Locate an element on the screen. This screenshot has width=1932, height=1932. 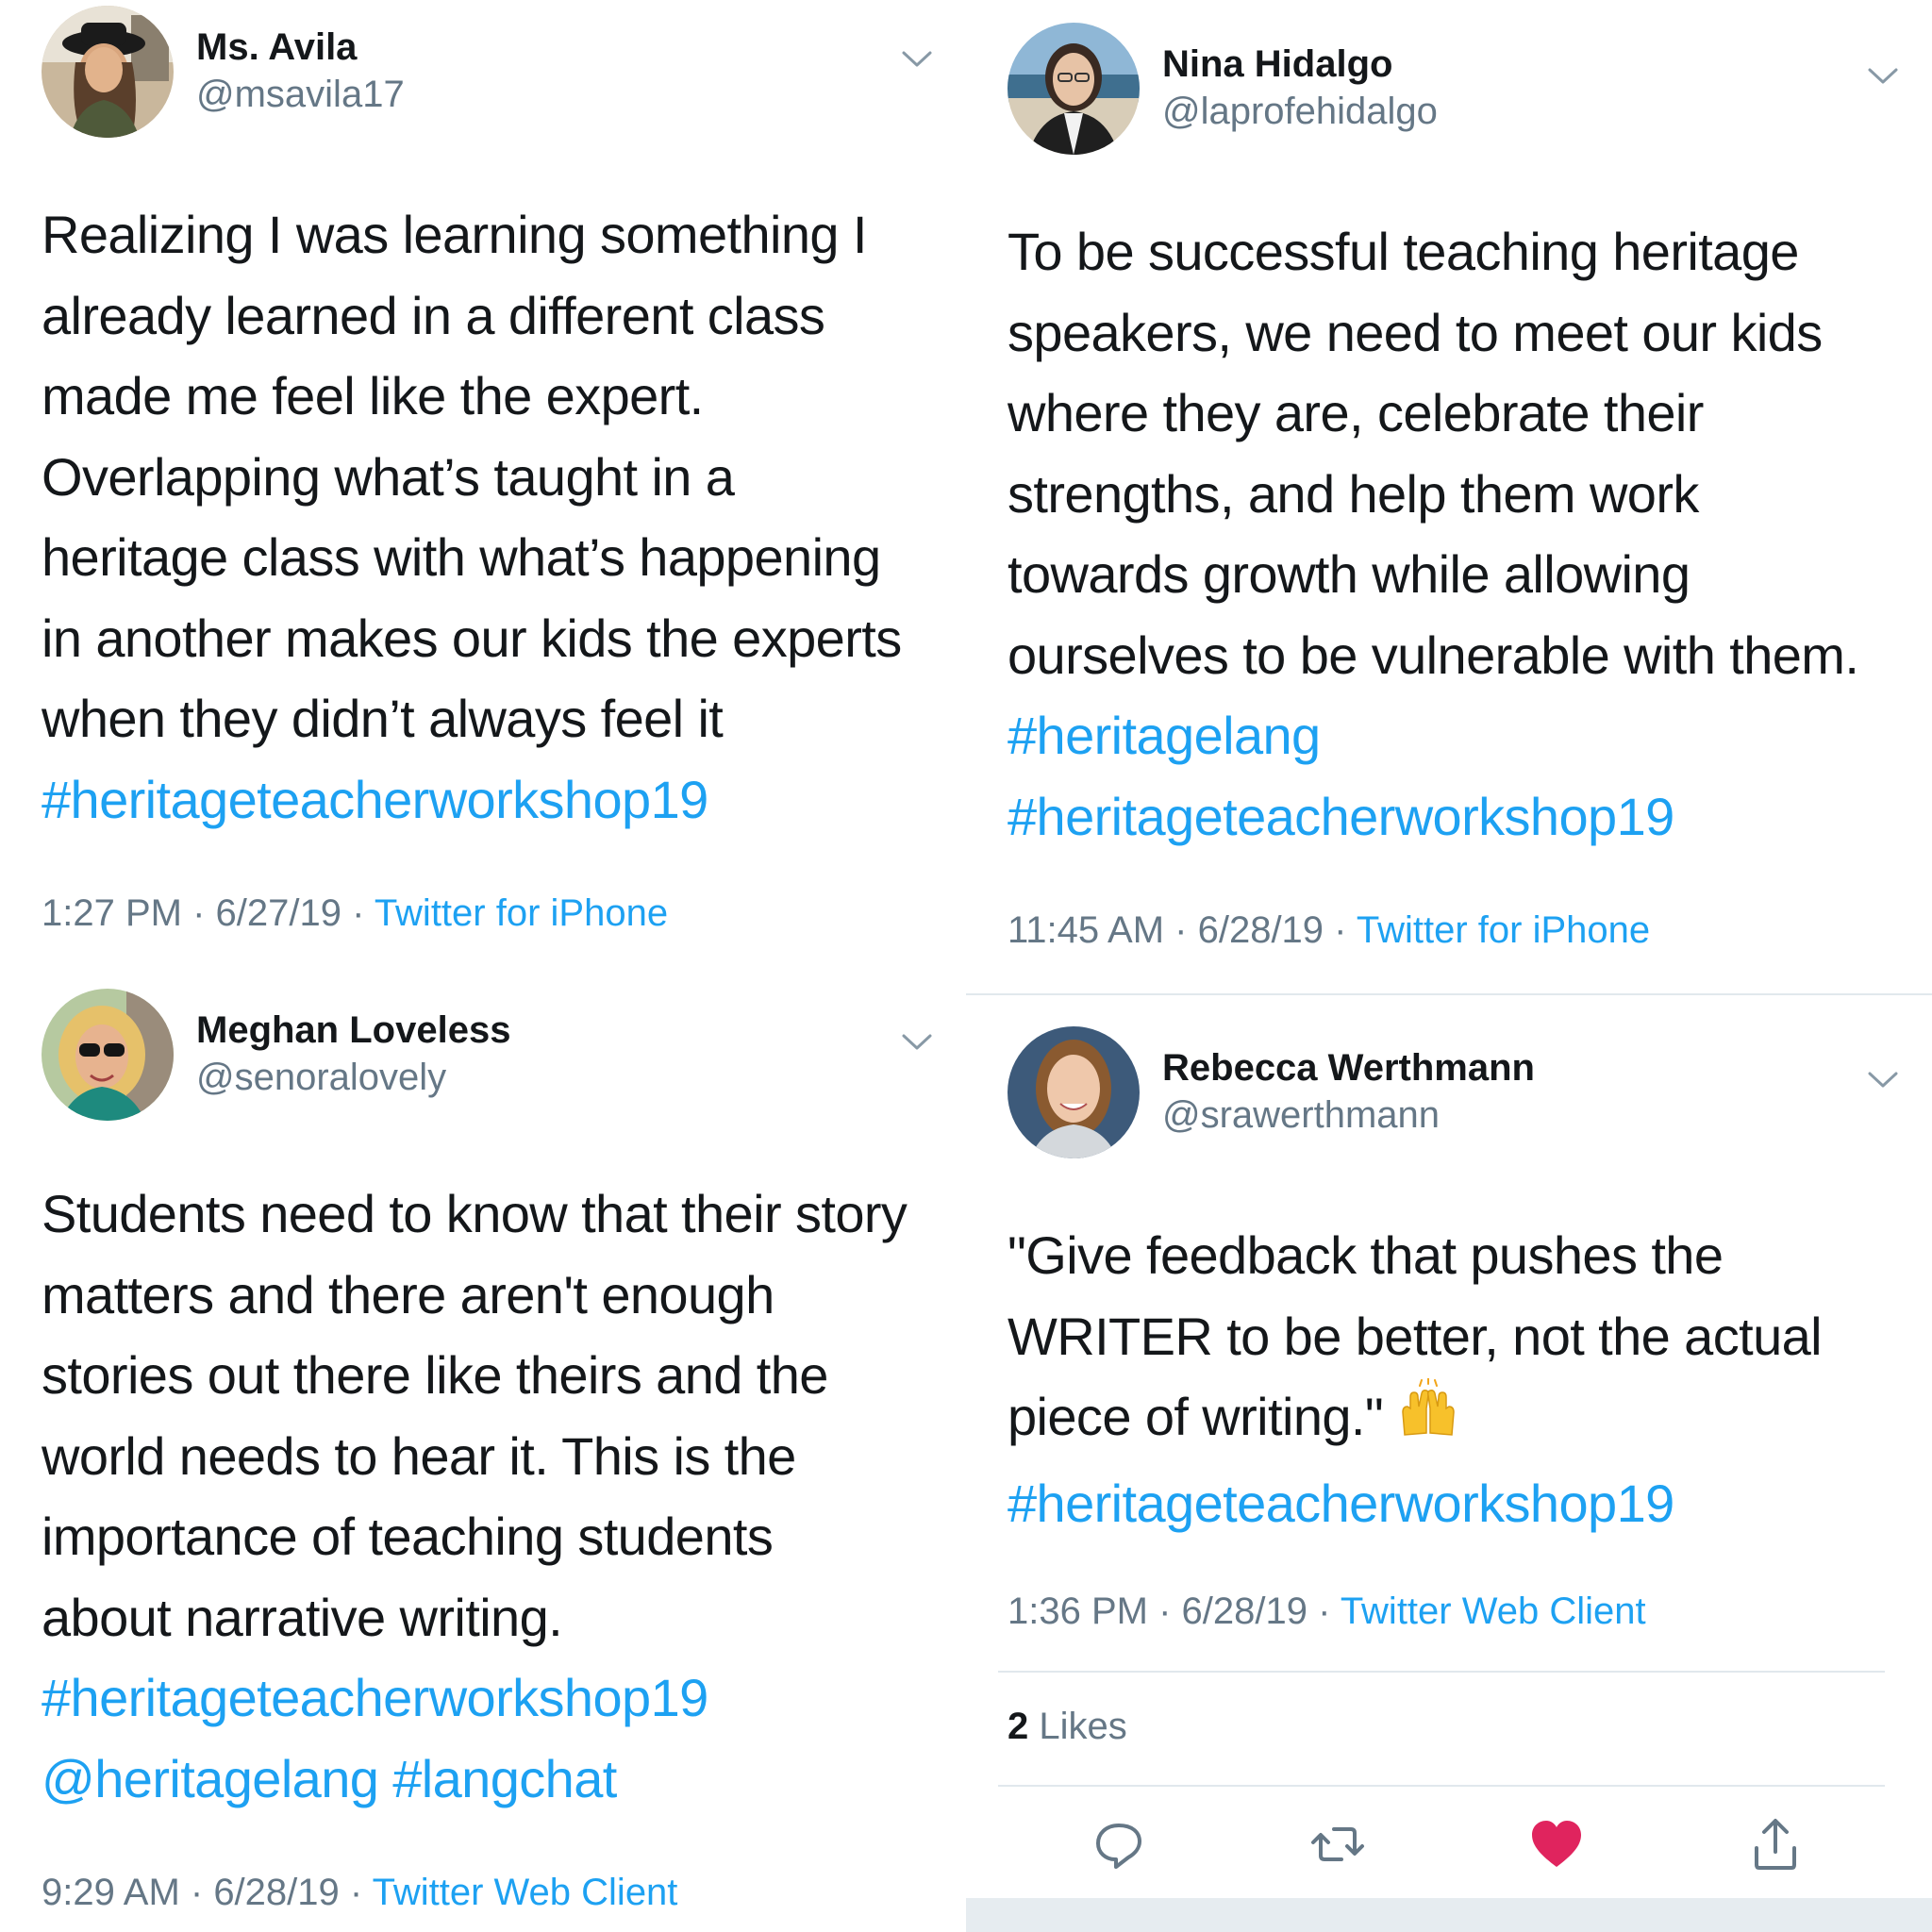
likes-number: 2 is located at coordinates (1018, 1726).